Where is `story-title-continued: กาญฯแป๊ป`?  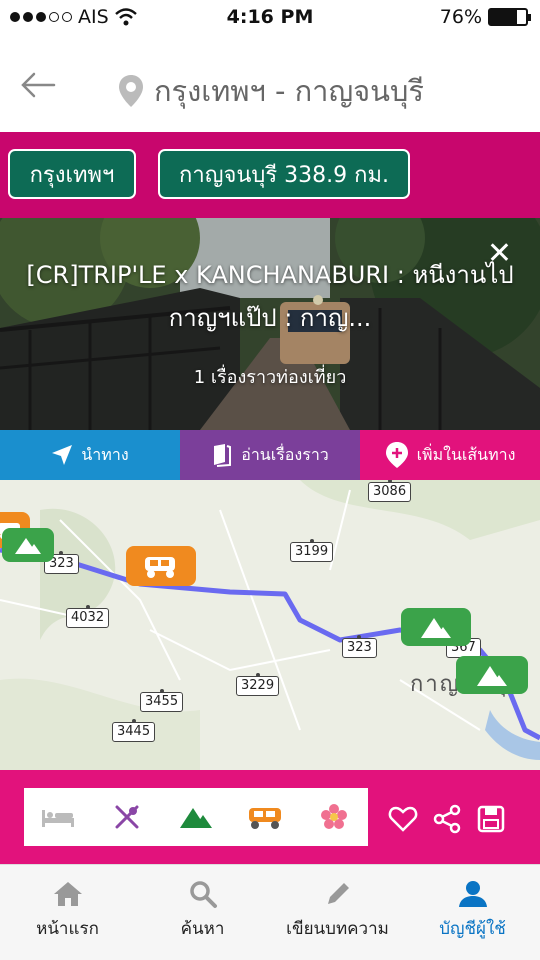 story-title-continued: กาญฯแป๊ป is located at coordinates (270, 318).